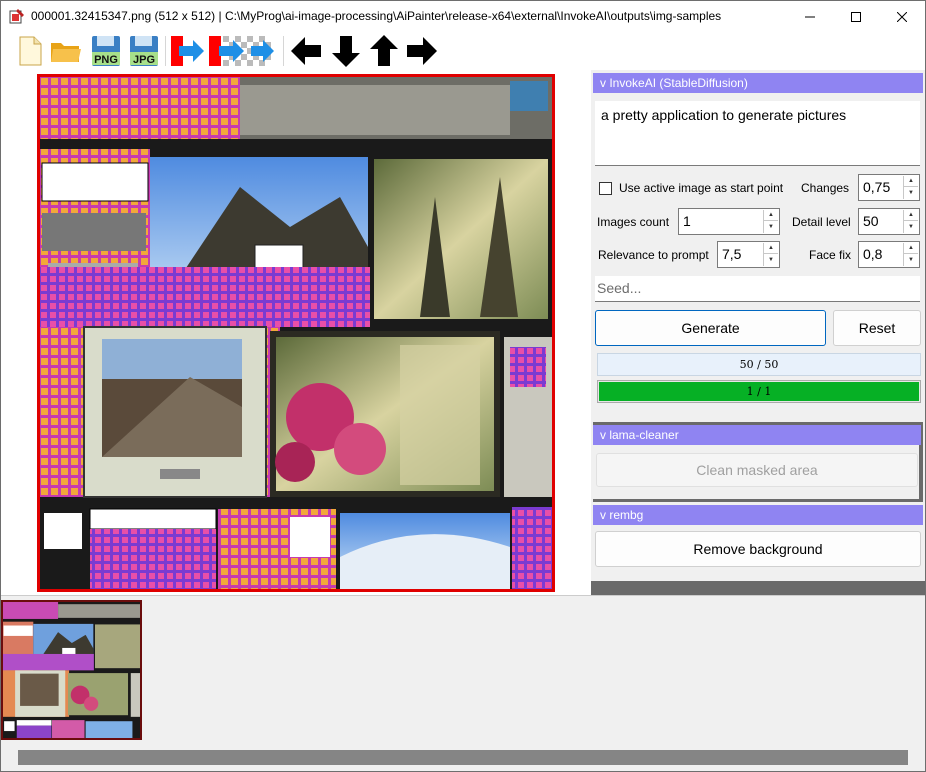  Describe the element at coordinates (825, 188) in the screenshot. I see `changes-label: Changes` at that location.